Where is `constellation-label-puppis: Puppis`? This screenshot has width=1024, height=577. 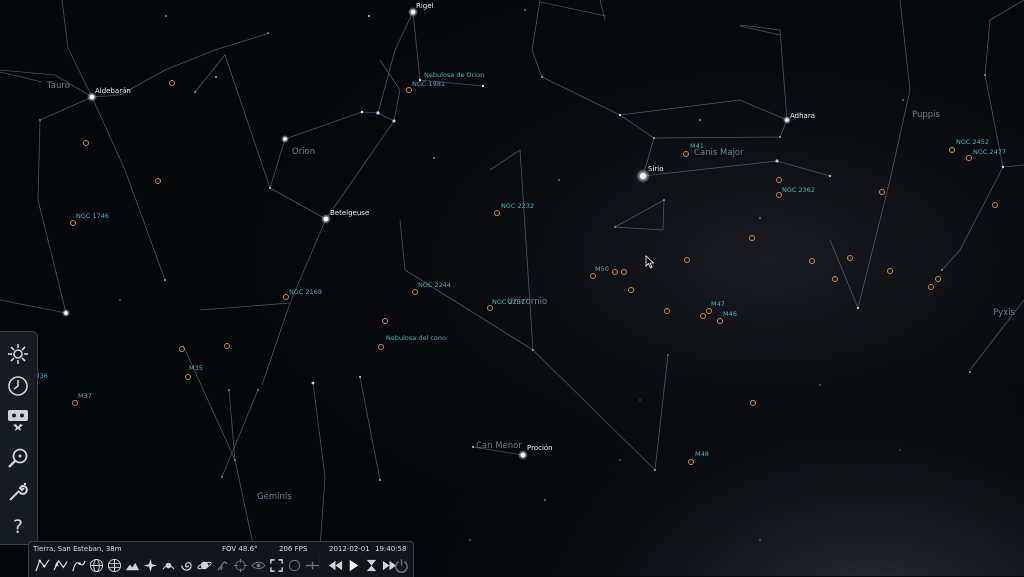 constellation-label-puppis: Puppis is located at coordinates (926, 115).